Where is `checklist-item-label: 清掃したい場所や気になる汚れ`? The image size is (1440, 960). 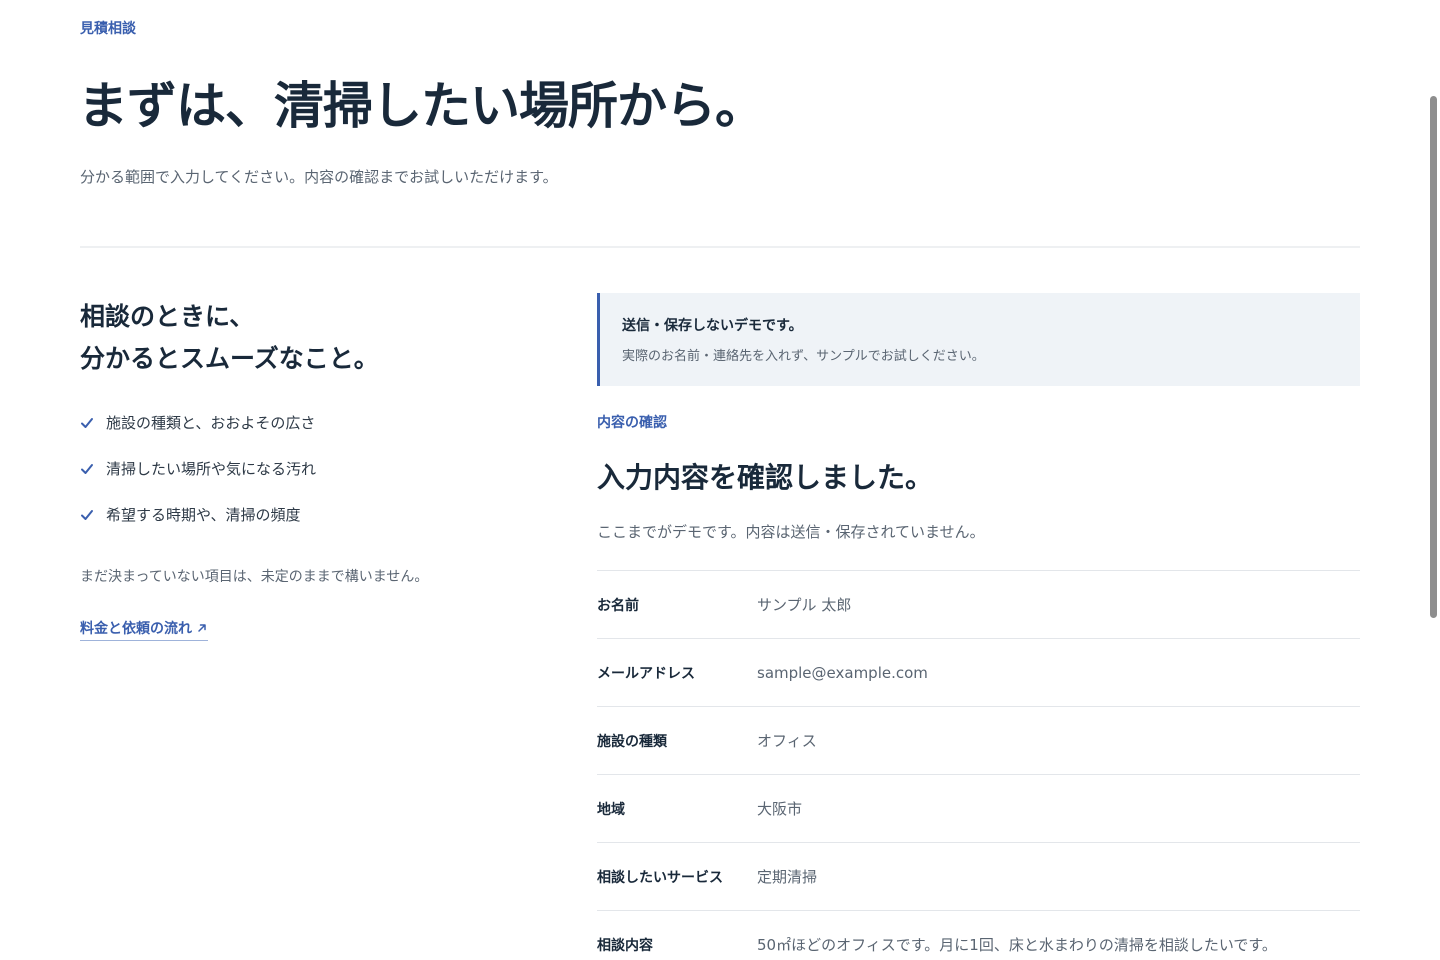 checklist-item-label: 清掃したい場所や気になる汚れ is located at coordinates (211, 469).